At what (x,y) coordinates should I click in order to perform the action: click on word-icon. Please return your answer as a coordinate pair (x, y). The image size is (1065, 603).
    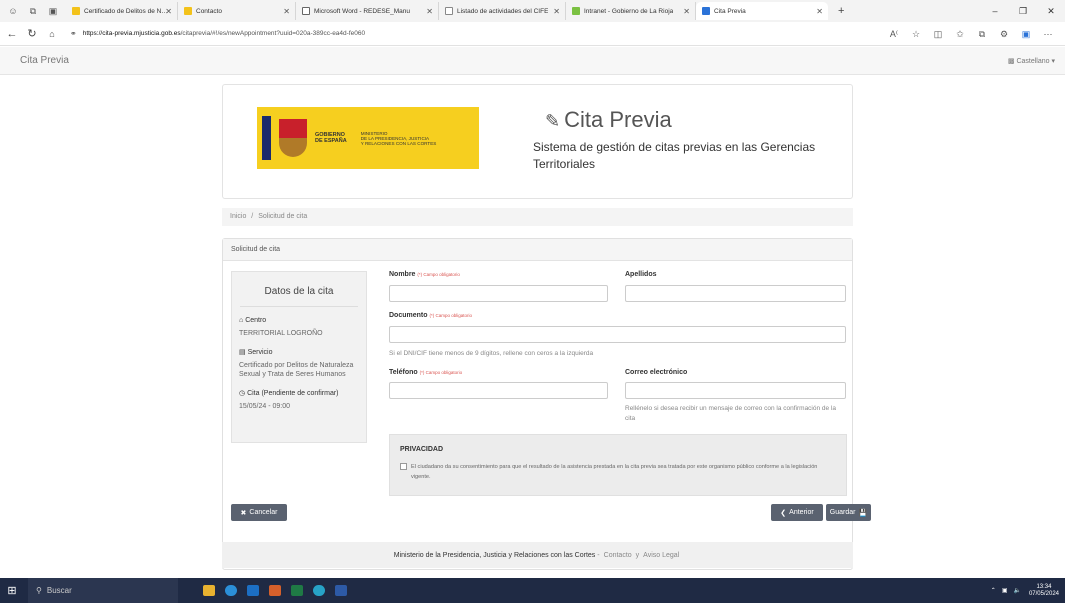
    Looking at the image, I should click on (341, 590).